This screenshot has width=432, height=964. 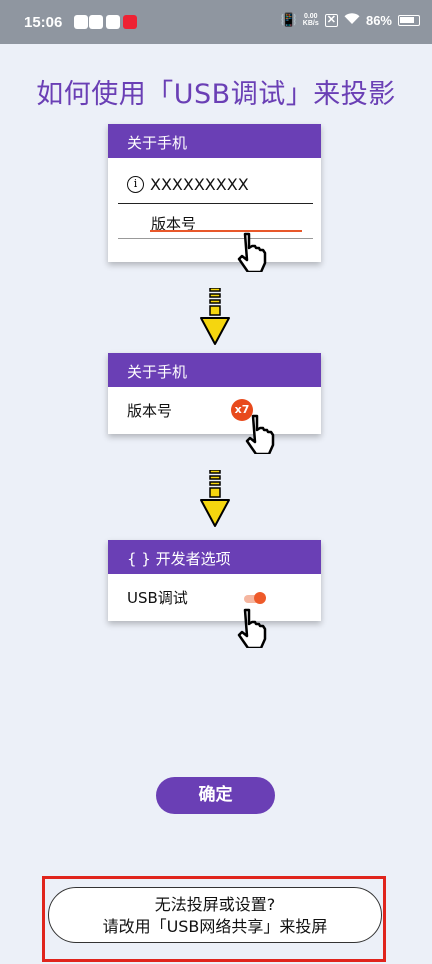 What do you see at coordinates (81, 22) in the screenshot?
I see `notification-app-icon` at bounding box center [81, 22].